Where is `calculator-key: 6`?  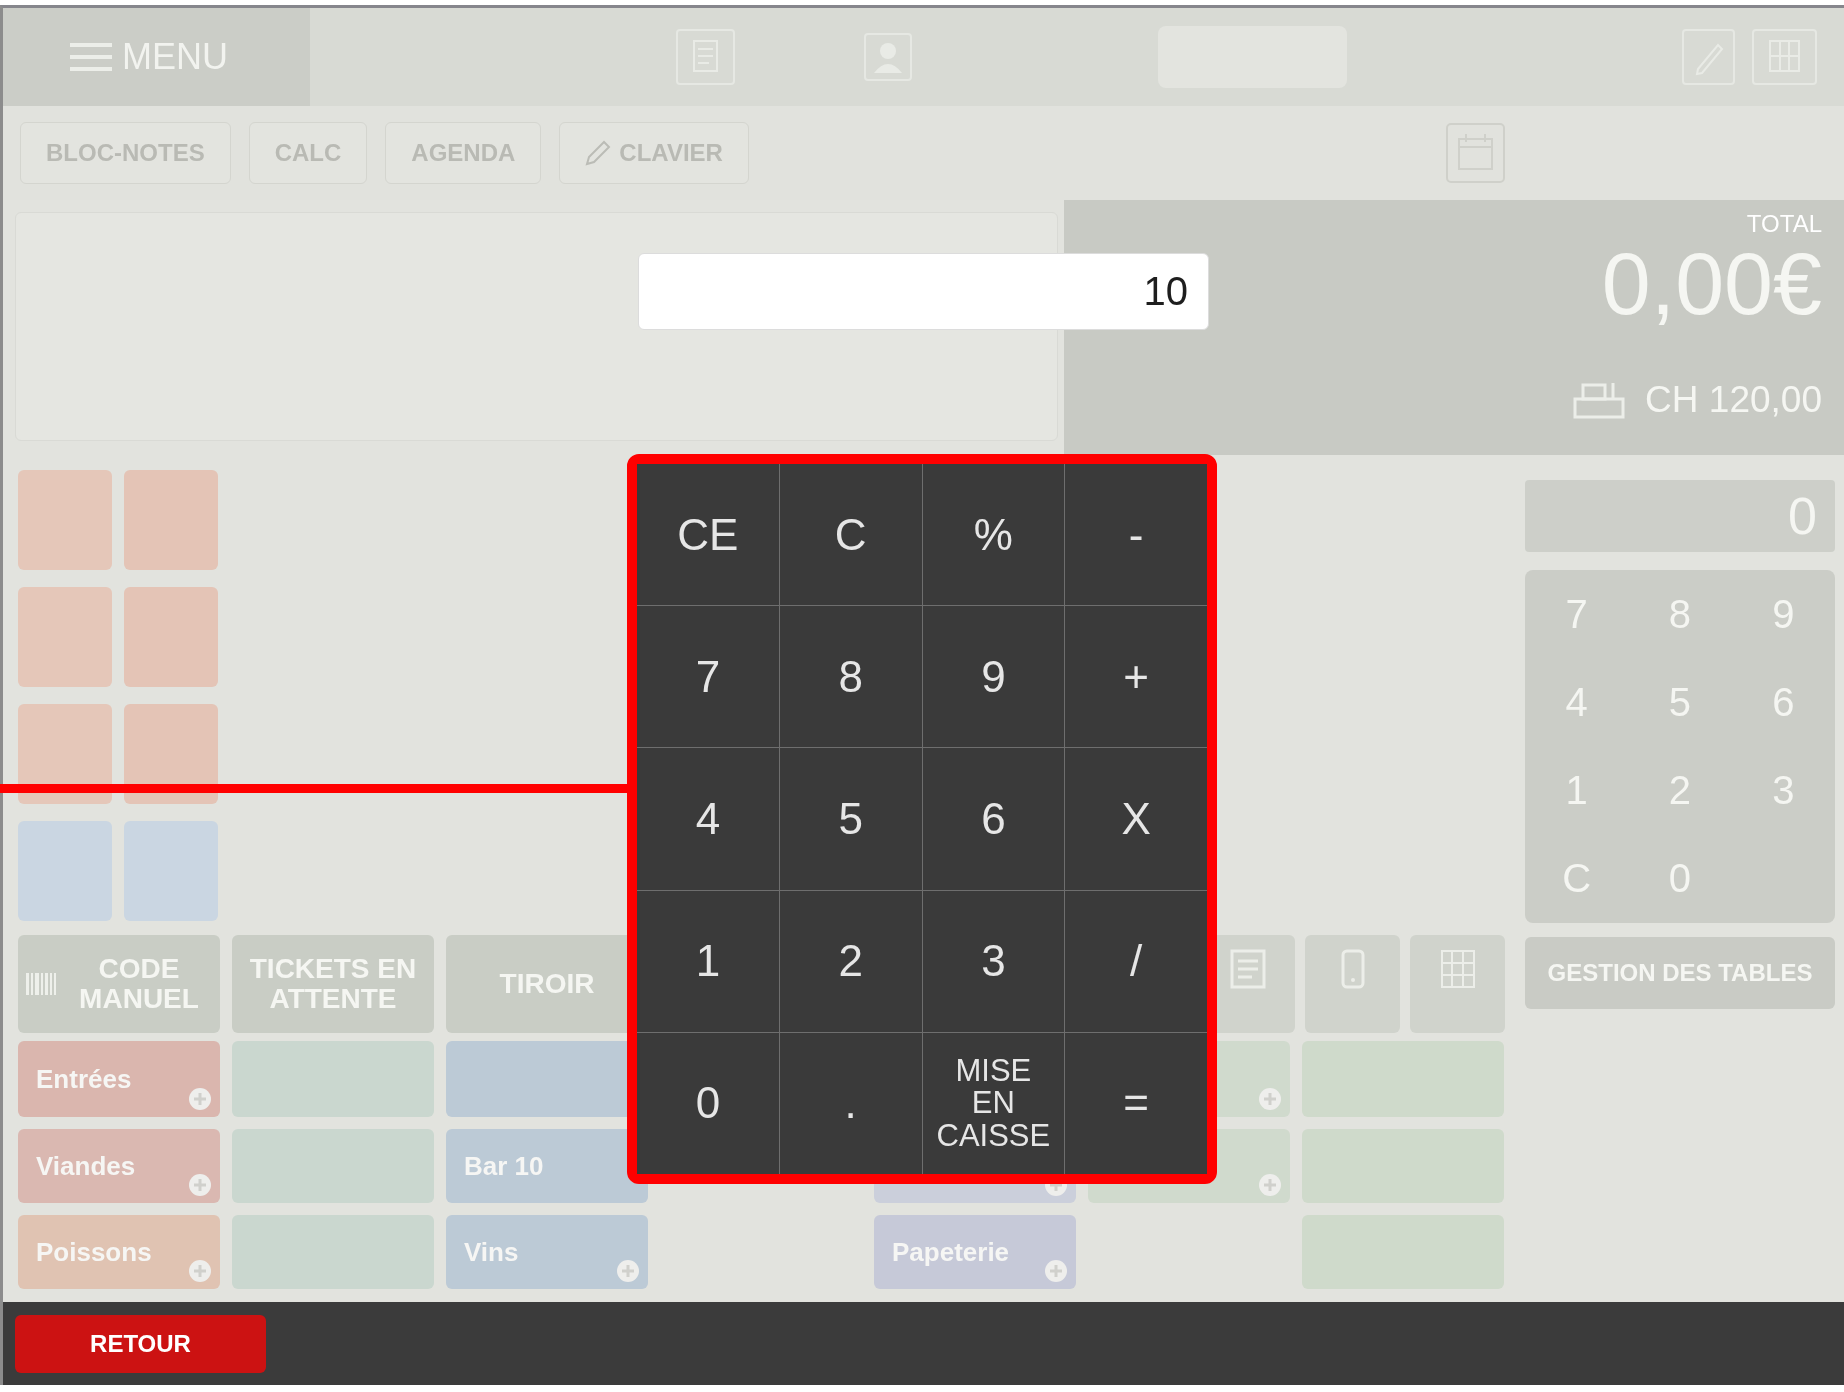
calculator-key: 6 is located at coordinates (993, 819).